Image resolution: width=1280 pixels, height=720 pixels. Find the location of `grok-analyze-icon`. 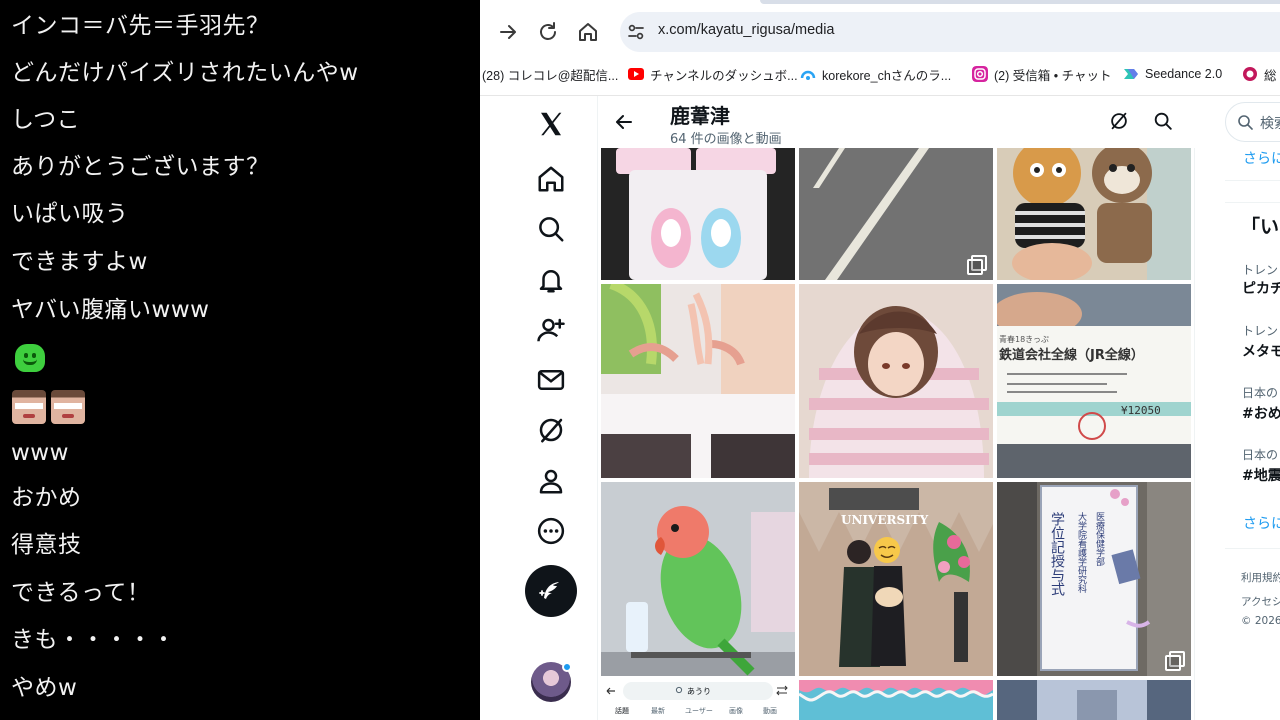

grok-analyze-icon is located at coordinates (1119, 121).